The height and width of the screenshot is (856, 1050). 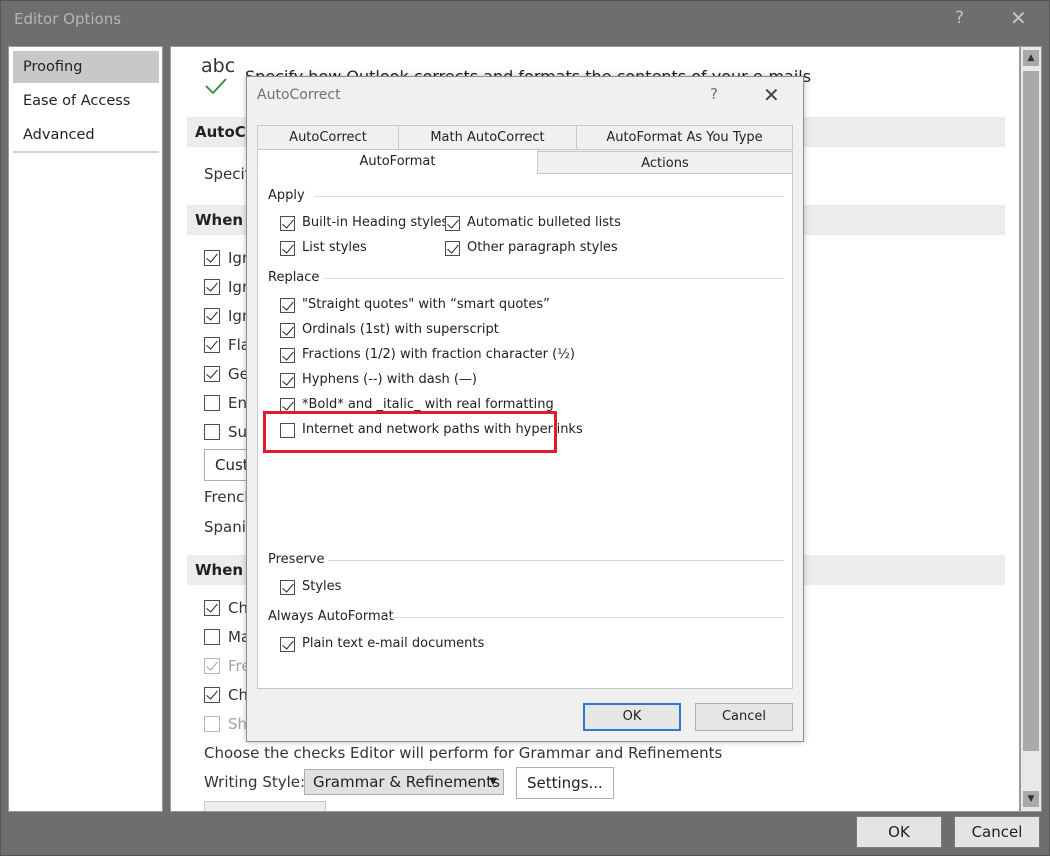 What do you see at coordinates (493, 781) in the screenshot?
I see `chevron-down-icon: ▼` at bounding box center [493, 781].